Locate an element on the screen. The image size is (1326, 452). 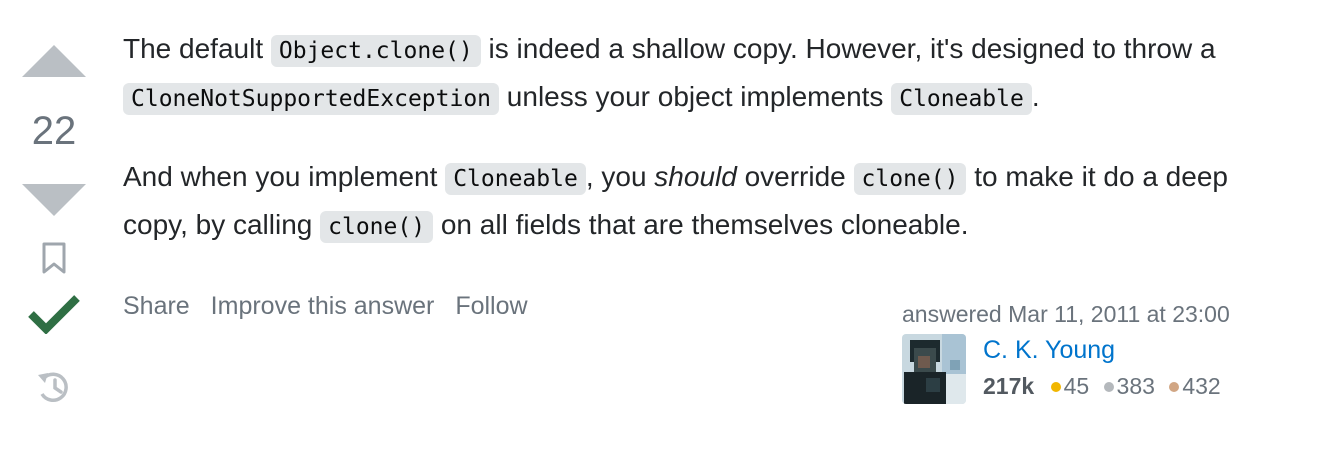
inline-code: Object.clone() is located at coordinates (375, 51).